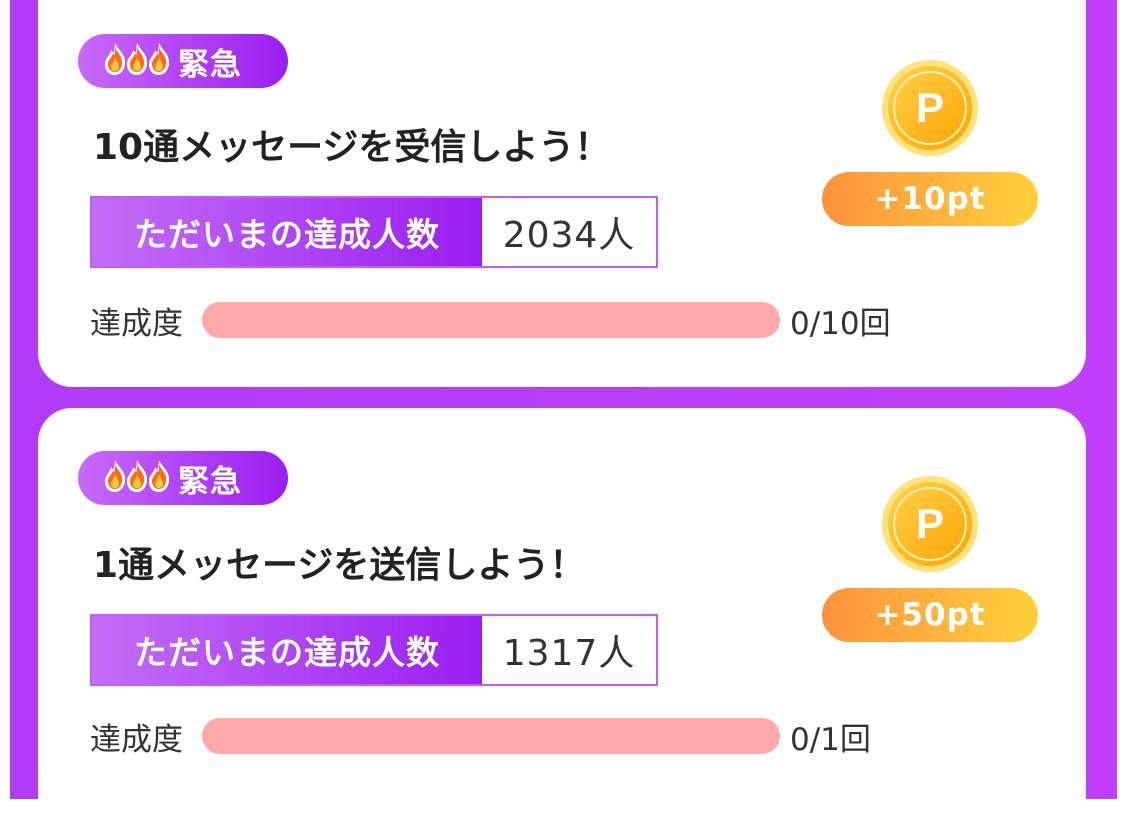  I want to click on achievers-value: 2034人, so click(569, 232).